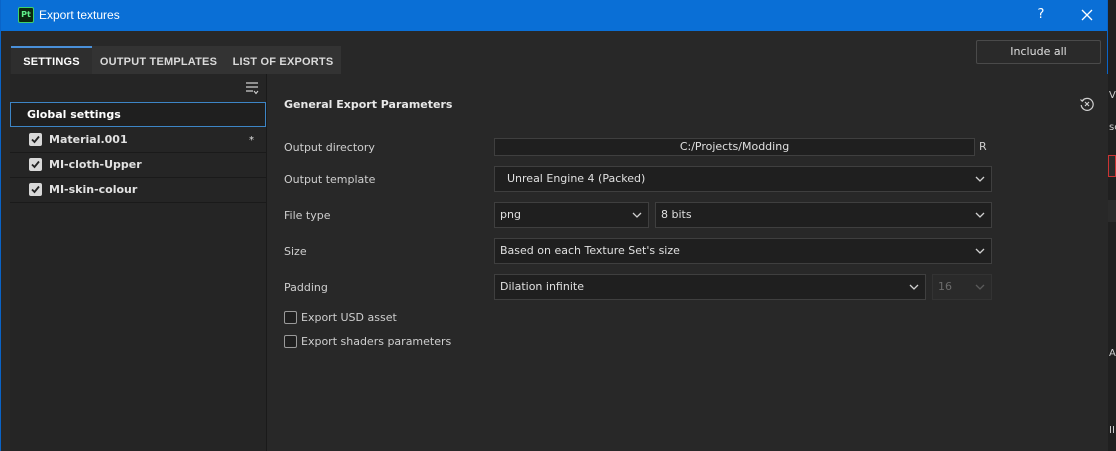  Describe the element at coordinates (676, 214) in the screenshot. I see `bit-depth-value: 8 bits` at that location.